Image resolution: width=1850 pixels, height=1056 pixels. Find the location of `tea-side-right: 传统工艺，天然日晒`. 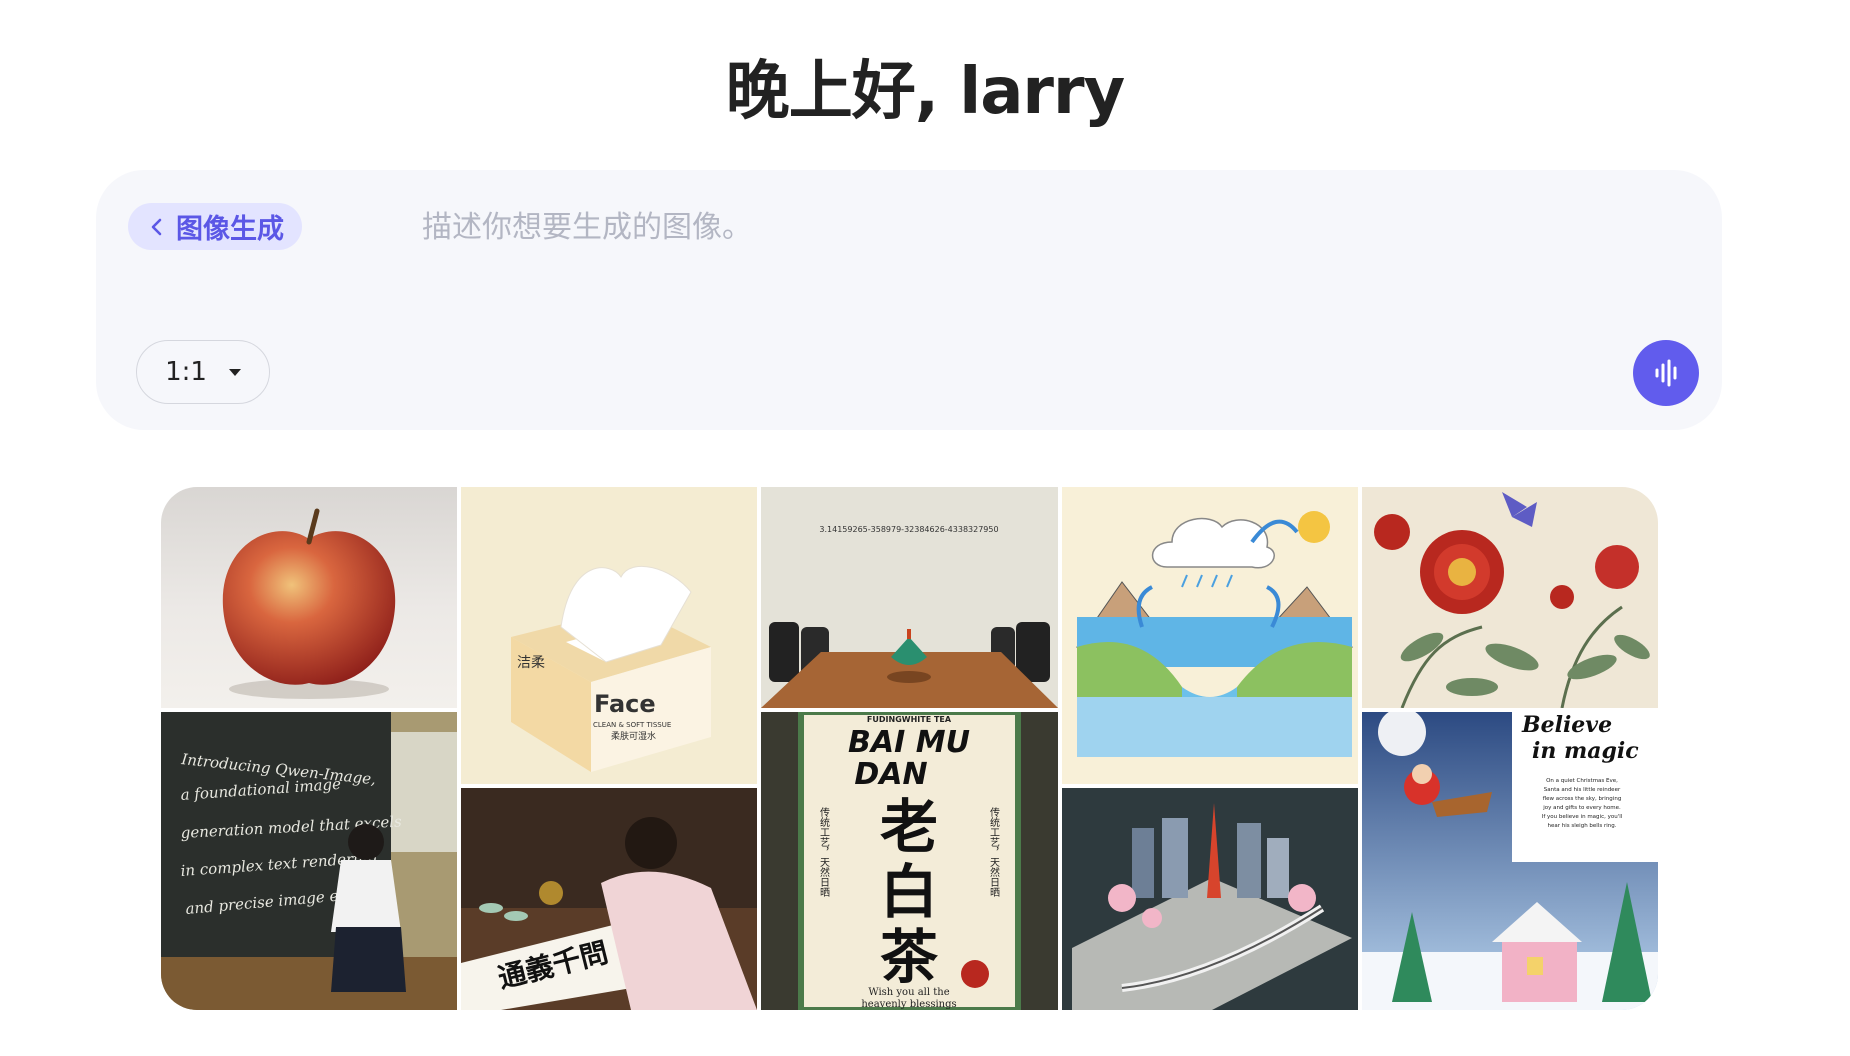

tea-side-right: 传统工艺，天然日晒 is located at coordinates (994, 852).